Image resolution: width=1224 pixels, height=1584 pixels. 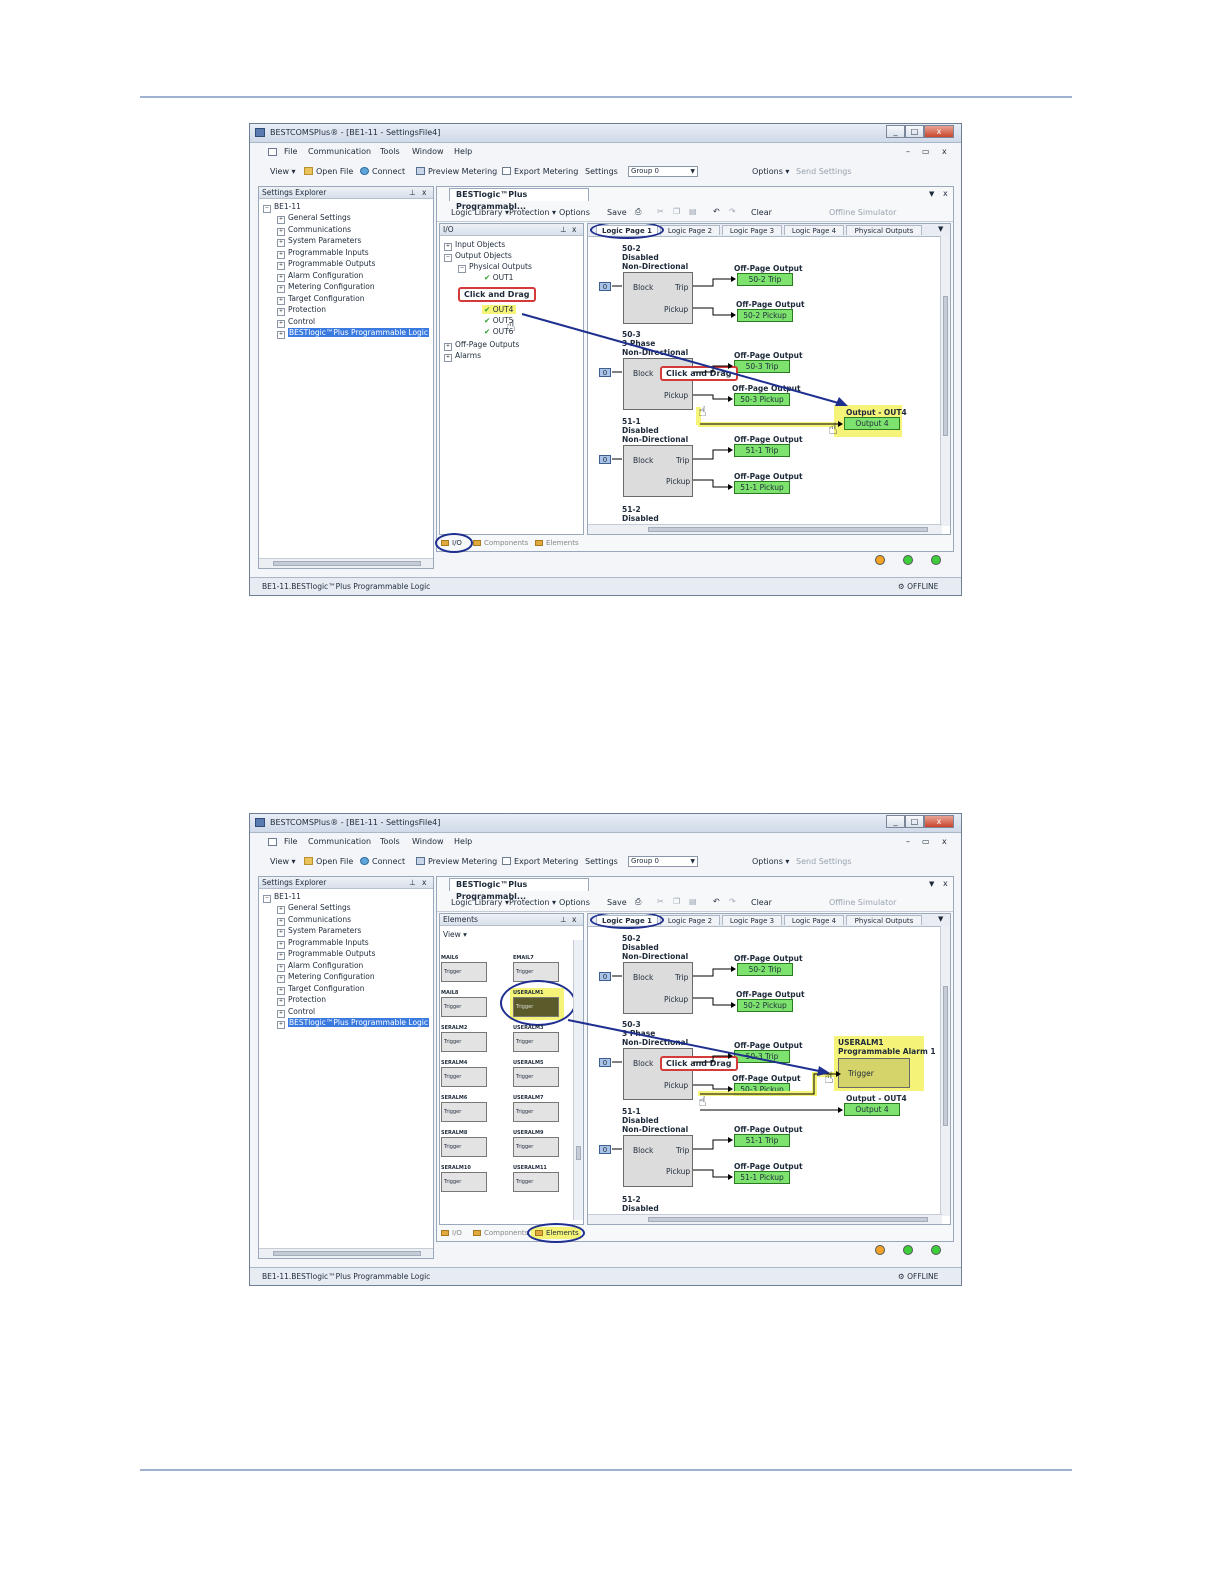 I want to click on tree-out1: ✔ OUT1, so click(x=498, y=277).